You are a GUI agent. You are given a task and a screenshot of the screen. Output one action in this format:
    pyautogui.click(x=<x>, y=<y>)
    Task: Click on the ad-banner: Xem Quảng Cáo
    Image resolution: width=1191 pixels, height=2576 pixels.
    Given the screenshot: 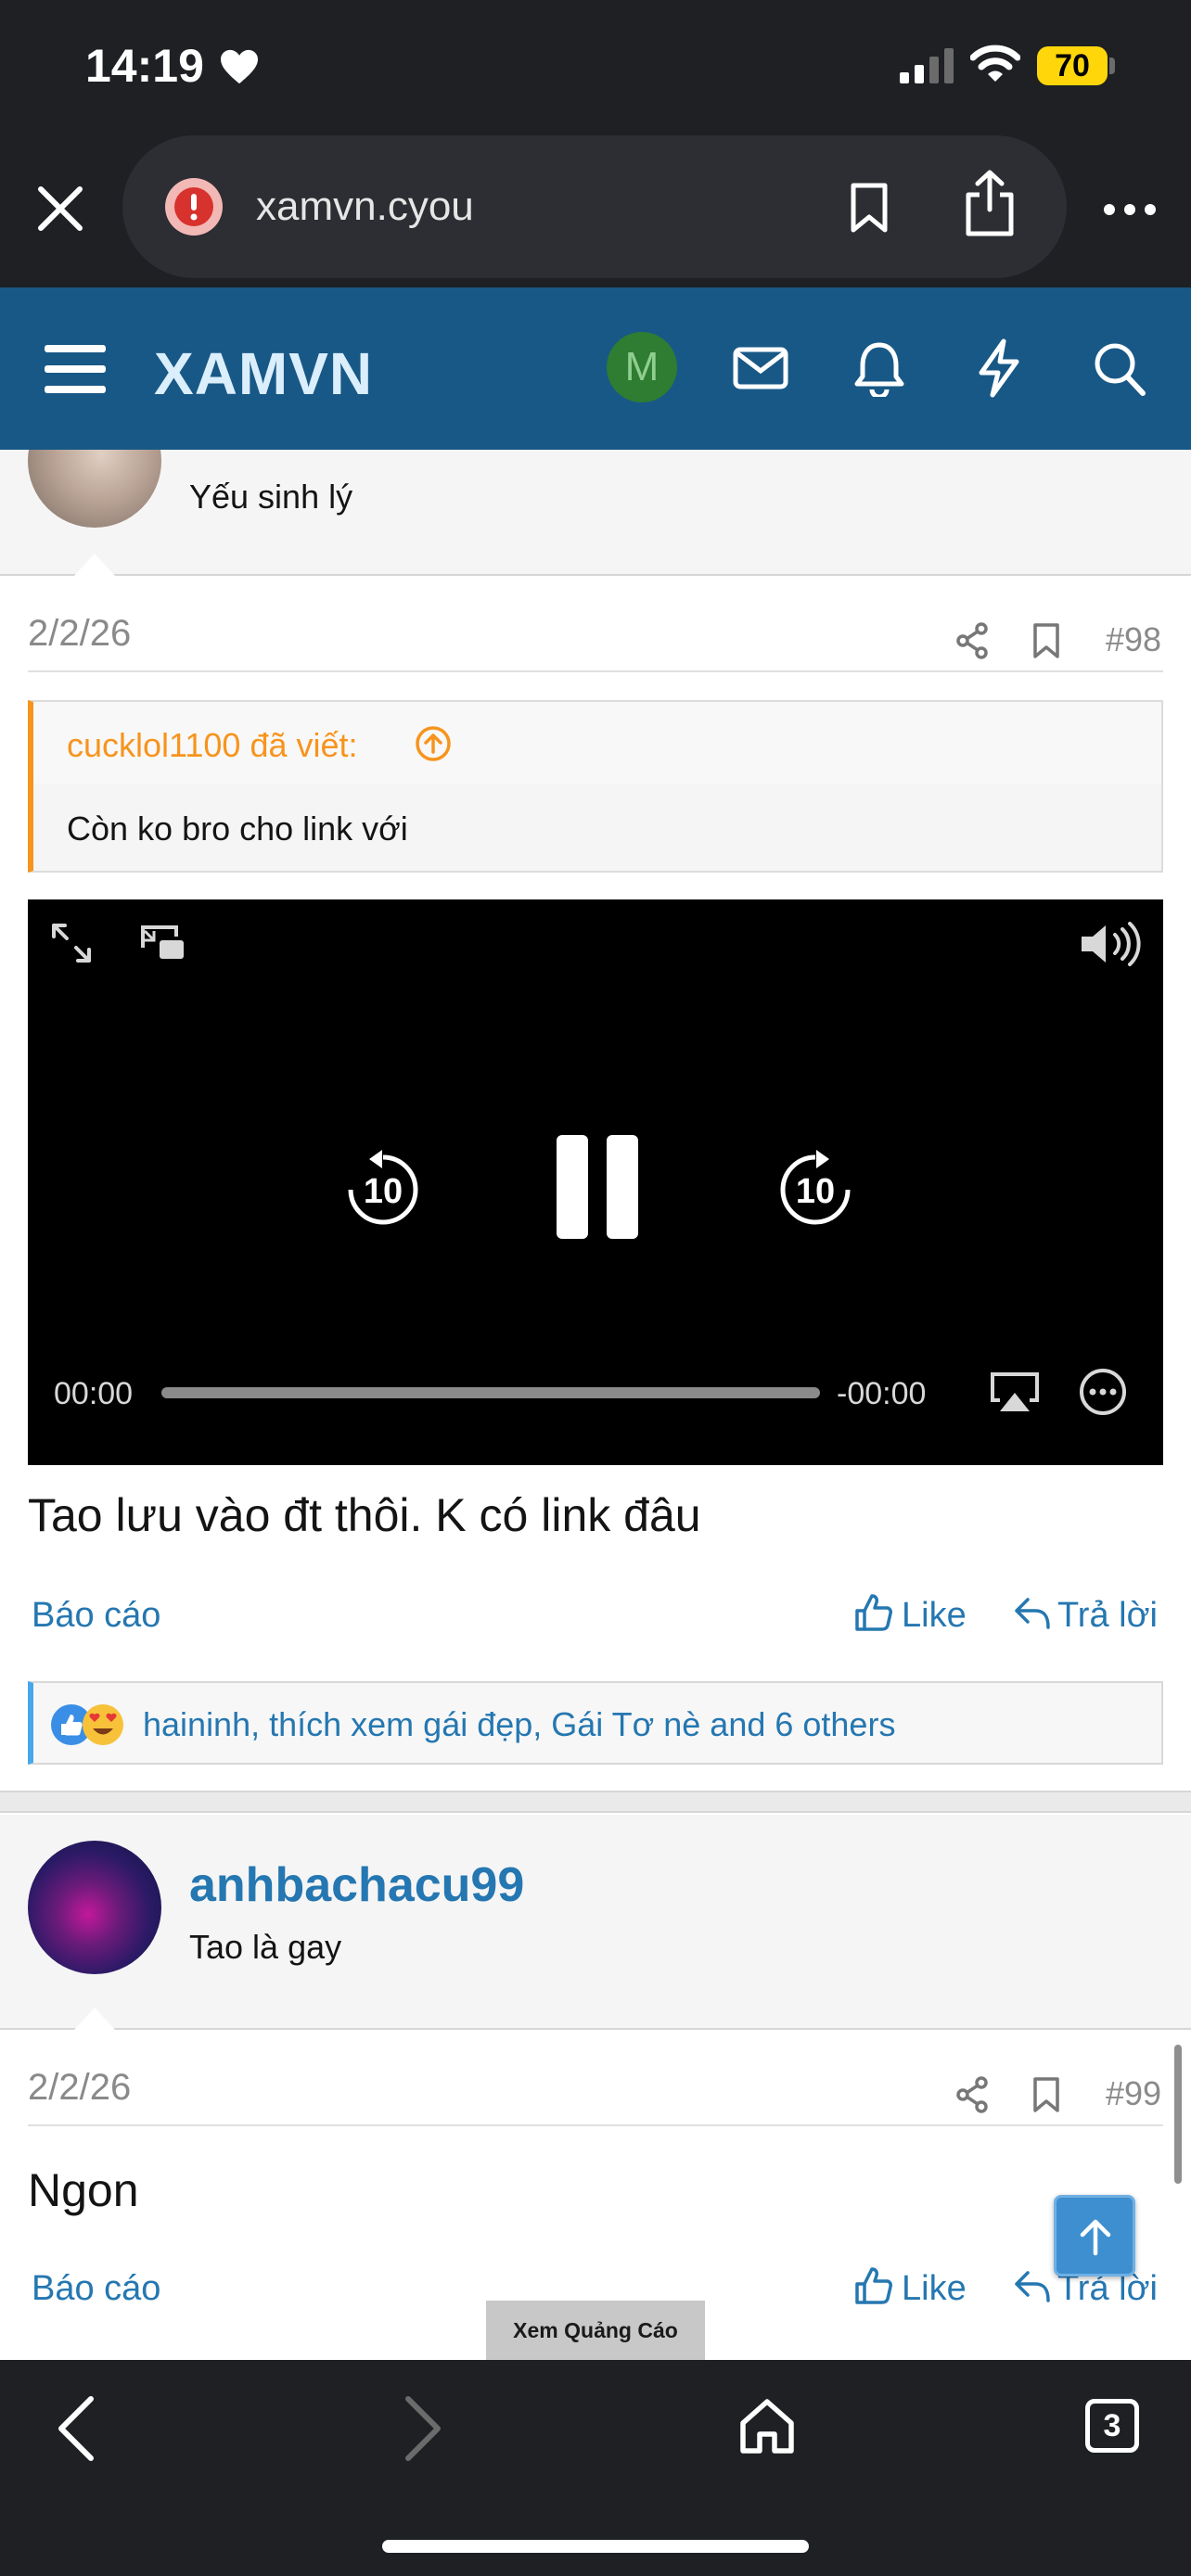 What is the action you would take?
    pyautogui.click(x=595, y=2330)
    